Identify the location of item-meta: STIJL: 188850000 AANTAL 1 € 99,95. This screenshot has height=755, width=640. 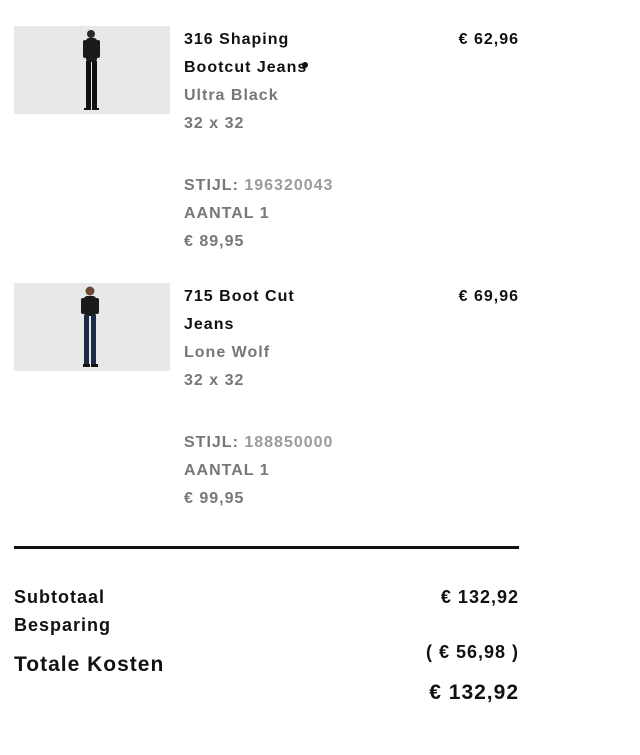
(259, 471).